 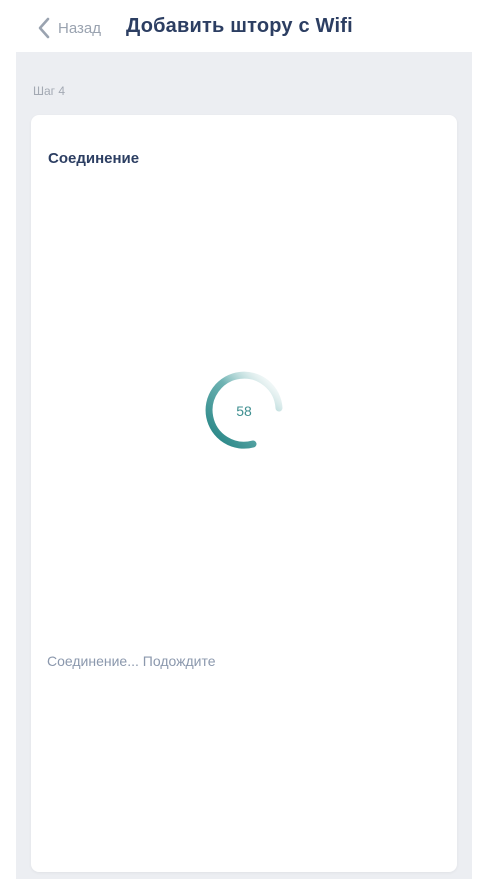 I want to click on loading-spinner-icon: 58, so click(x=244, y=411).